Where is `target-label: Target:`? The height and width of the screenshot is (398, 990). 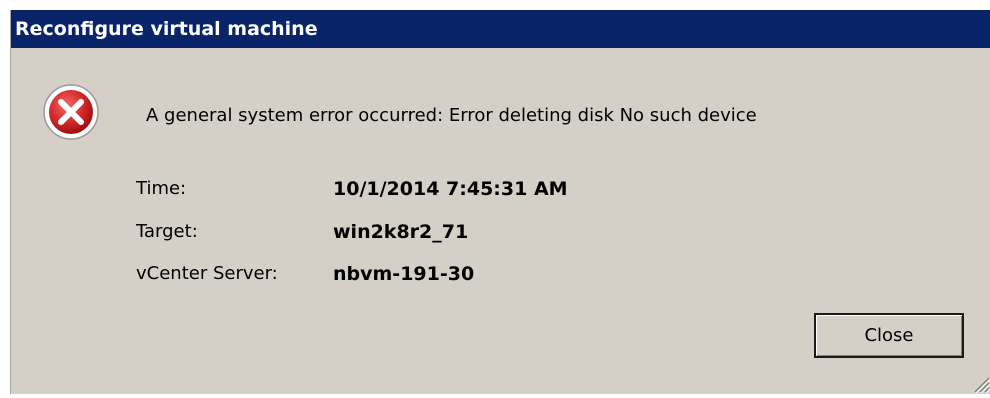
target-label: Target: is located at coordinates (167, 231).